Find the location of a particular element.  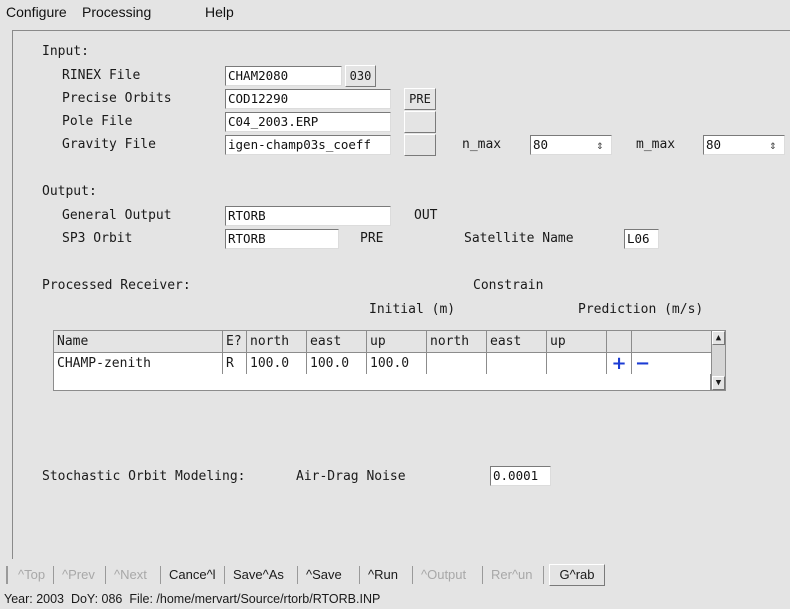

satellite-name-field: L06 is located at coordinates (641, 239).